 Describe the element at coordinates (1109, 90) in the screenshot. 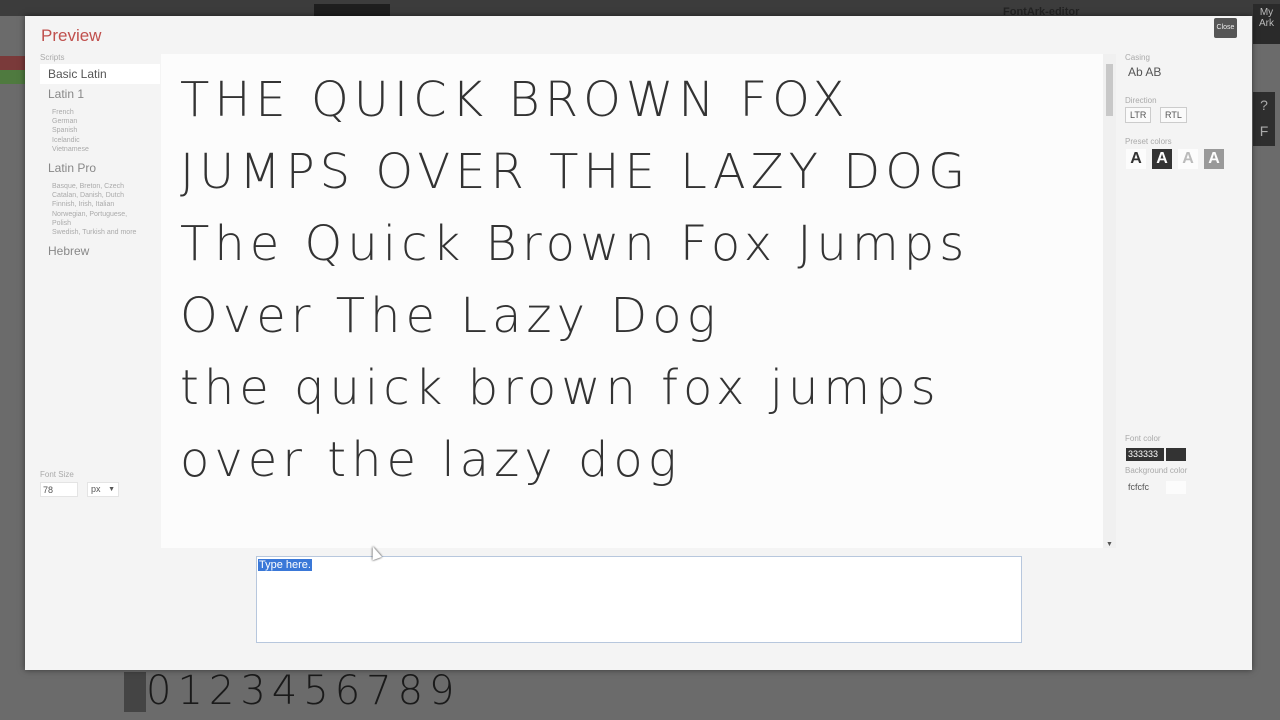

I see `scrollbar-thumb` at that location.